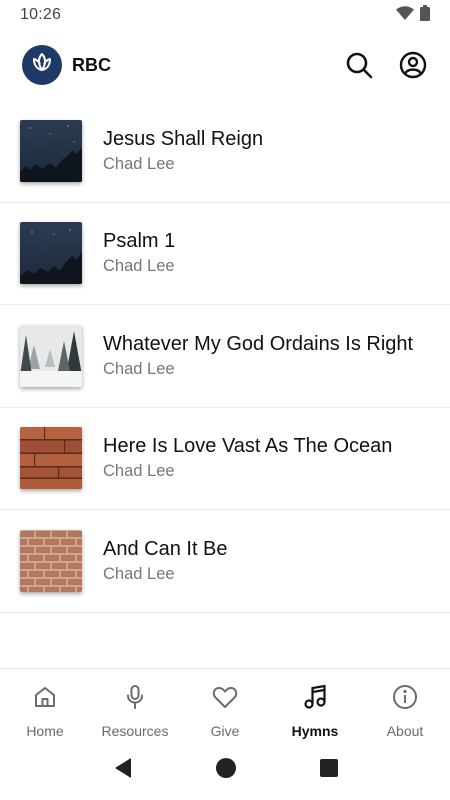 This screenshot has width=450, height=800. I want to click on nav-label: Resources, so click(135, 731).